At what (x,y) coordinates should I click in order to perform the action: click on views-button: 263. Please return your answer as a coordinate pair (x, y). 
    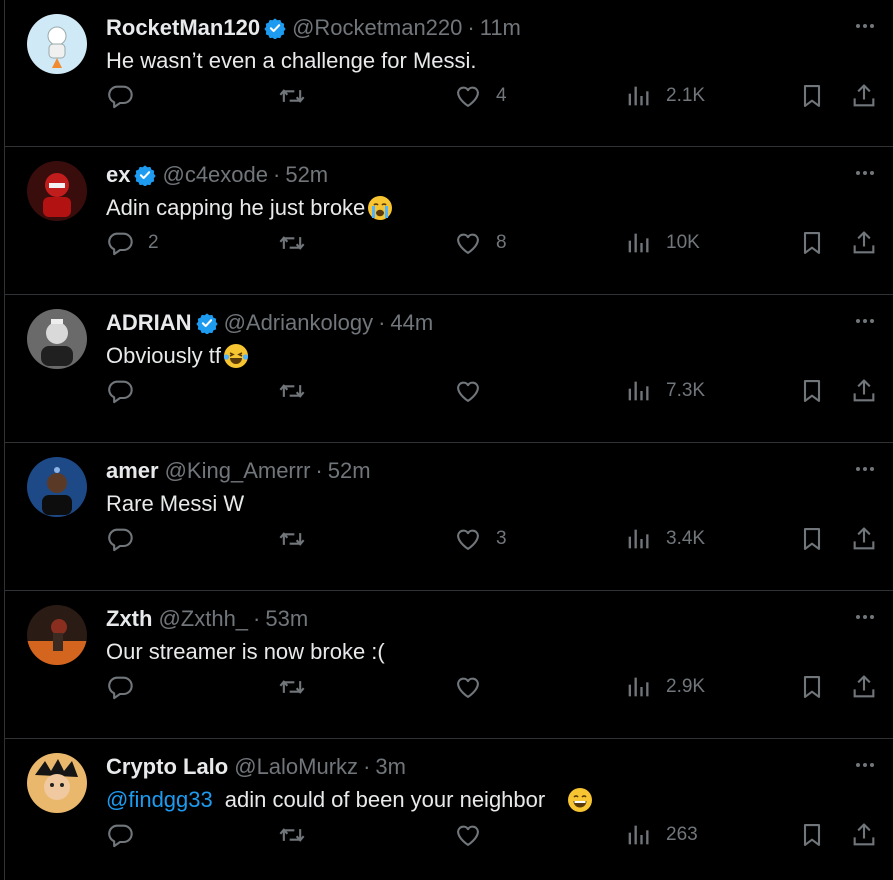
    Looking at the image, I should click on (661, 835).